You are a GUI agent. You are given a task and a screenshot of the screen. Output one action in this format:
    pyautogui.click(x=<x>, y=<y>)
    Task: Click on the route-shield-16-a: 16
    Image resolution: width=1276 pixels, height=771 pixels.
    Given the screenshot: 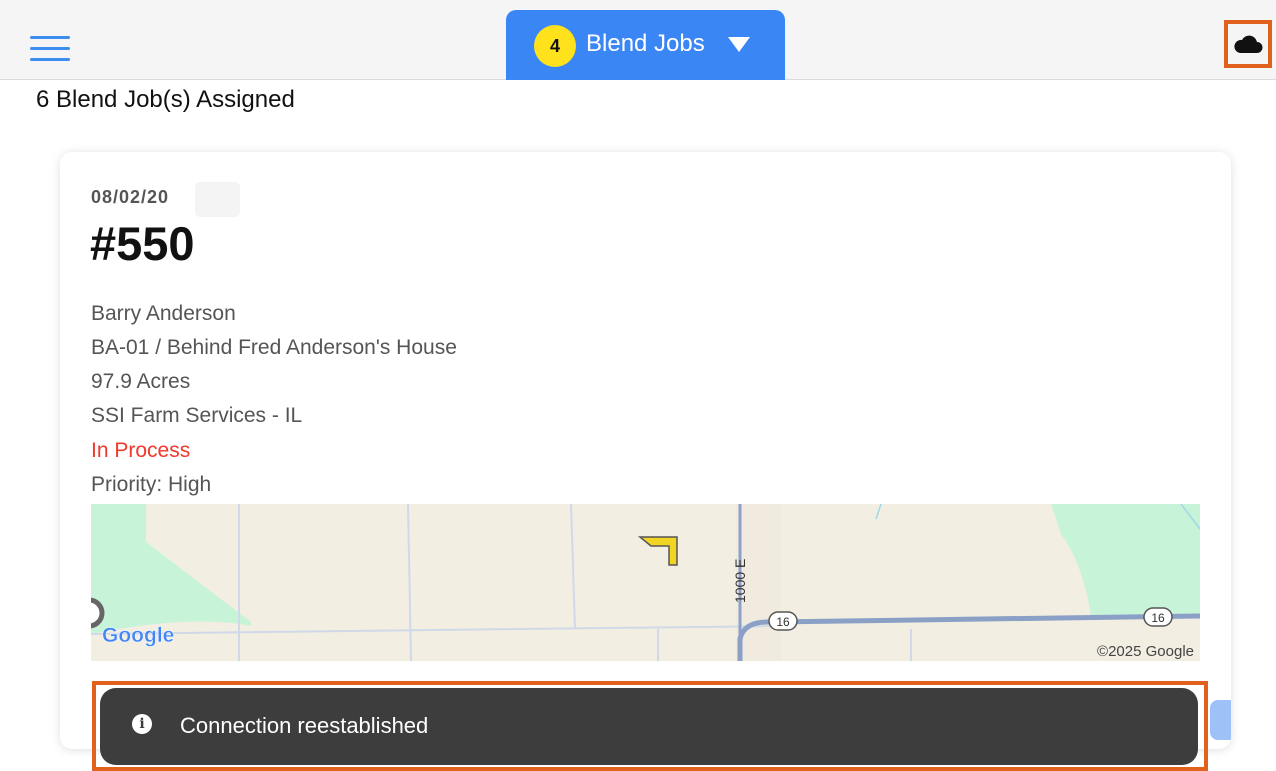 What is the action you would take?
    pyautogui.click(x=783, y=621)
    